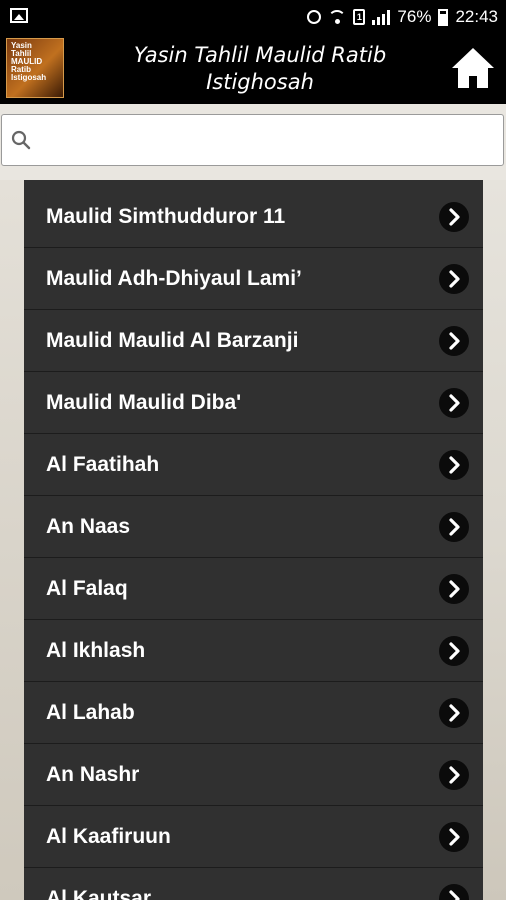 The height and width of the screenshot is (900, 506). What do you see at coordinates (90, 712) in the screenshot?
I see `list-item-label: Al Lahab` at bounding box center [90, 712].